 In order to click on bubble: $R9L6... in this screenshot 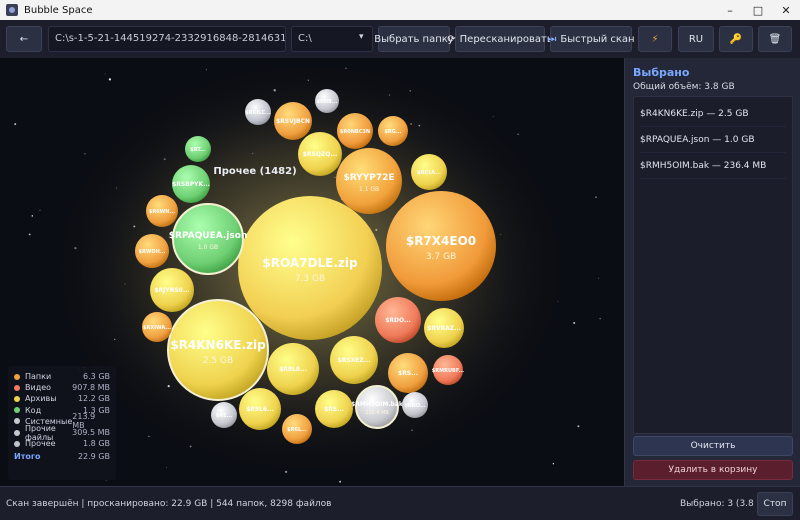, I will do `click(260, 409)`.